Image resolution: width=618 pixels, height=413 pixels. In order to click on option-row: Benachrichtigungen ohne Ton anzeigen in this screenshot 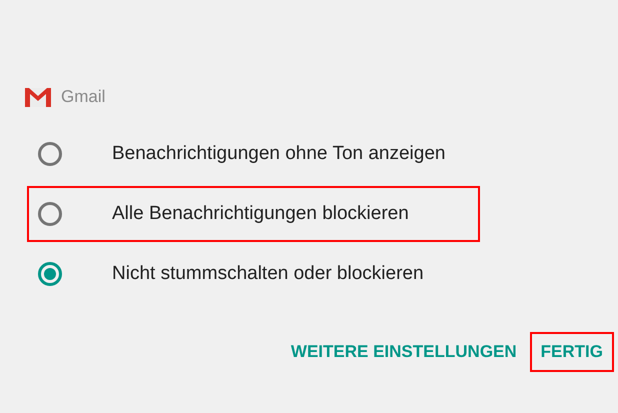, I will do `click(253, 154)`.